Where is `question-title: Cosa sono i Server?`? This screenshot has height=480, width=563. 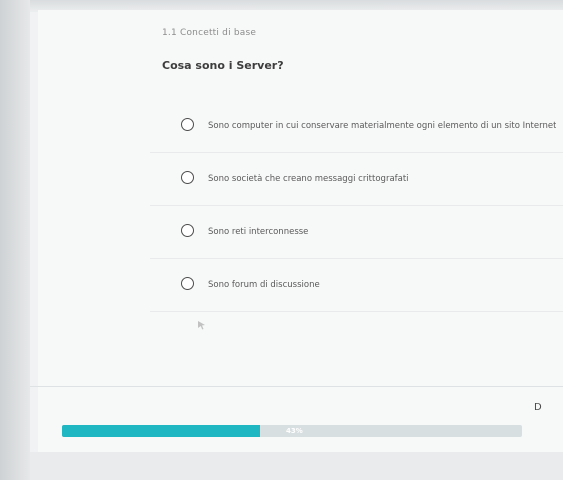 question-title: Cosa sono i Server? is located at coordinates (223, 65).